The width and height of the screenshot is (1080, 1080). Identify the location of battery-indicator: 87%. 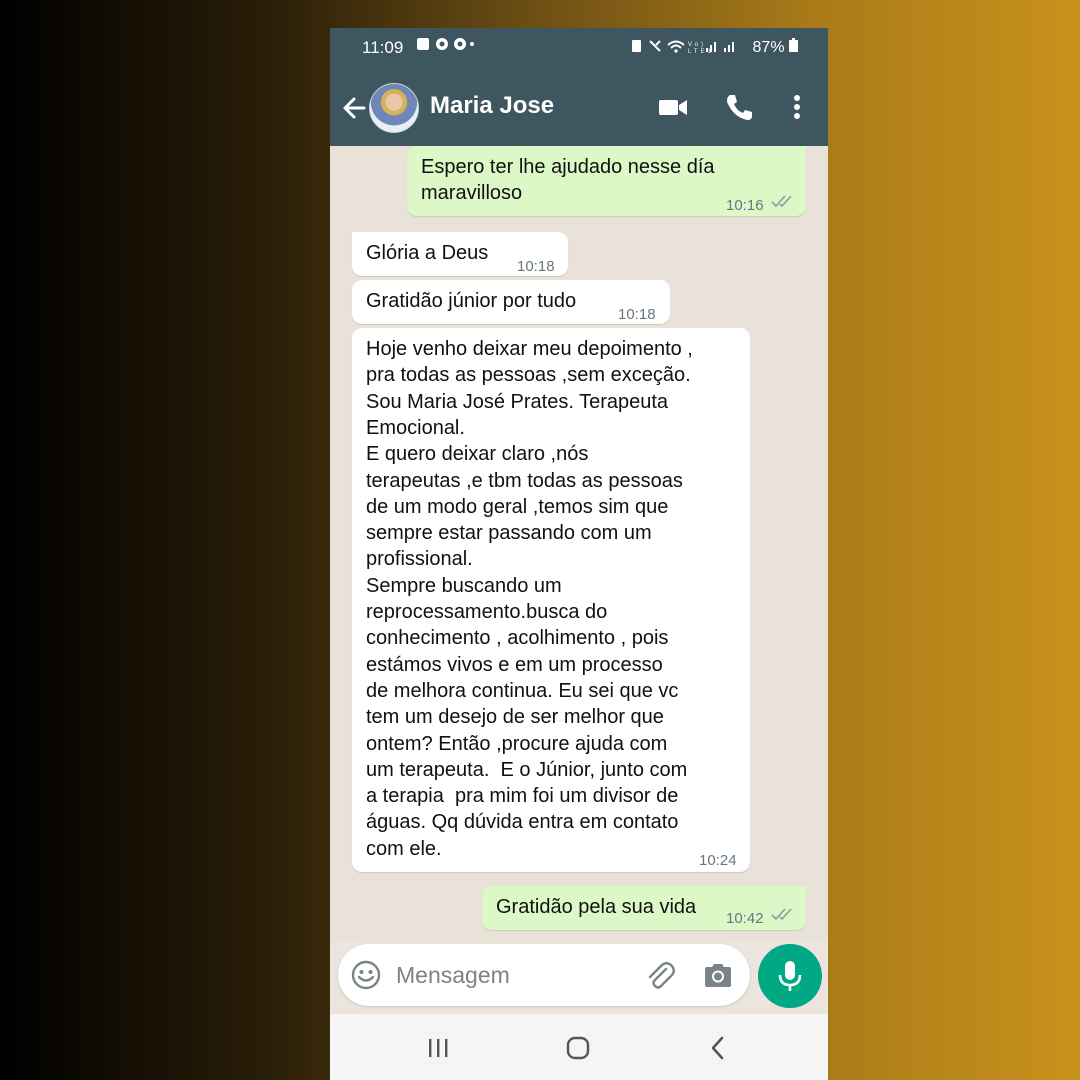
(775, 47).